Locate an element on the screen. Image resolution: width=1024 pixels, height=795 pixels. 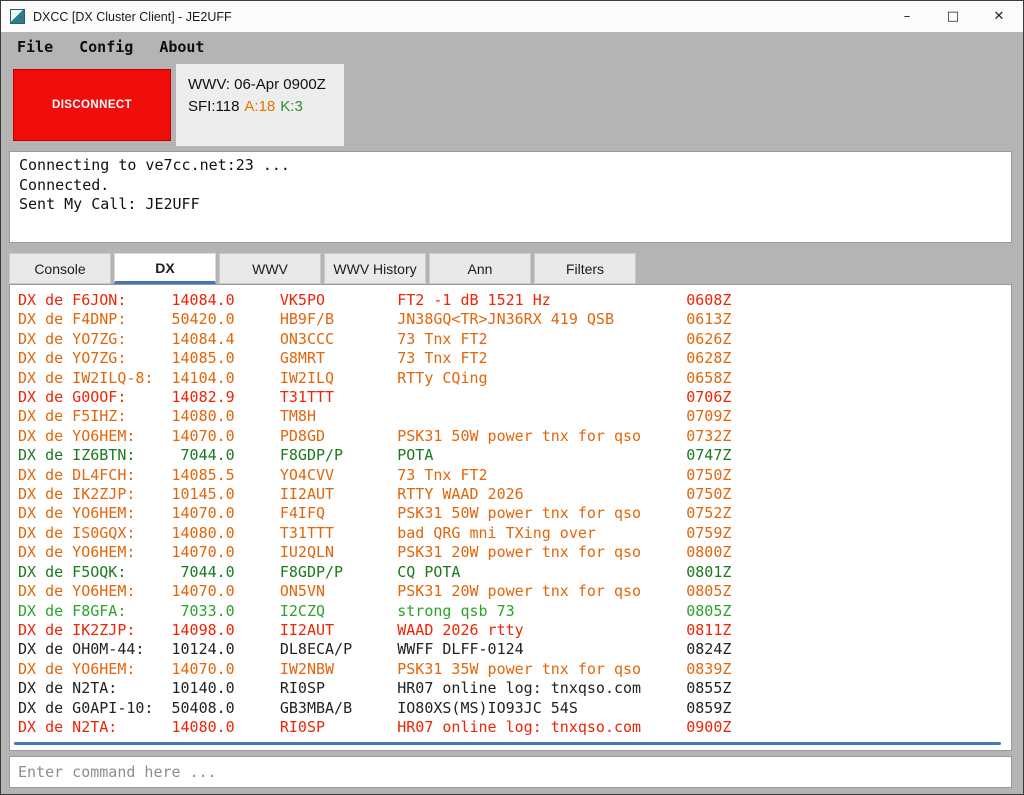
spot-comment: POTA is located at coordinates (415, 455).